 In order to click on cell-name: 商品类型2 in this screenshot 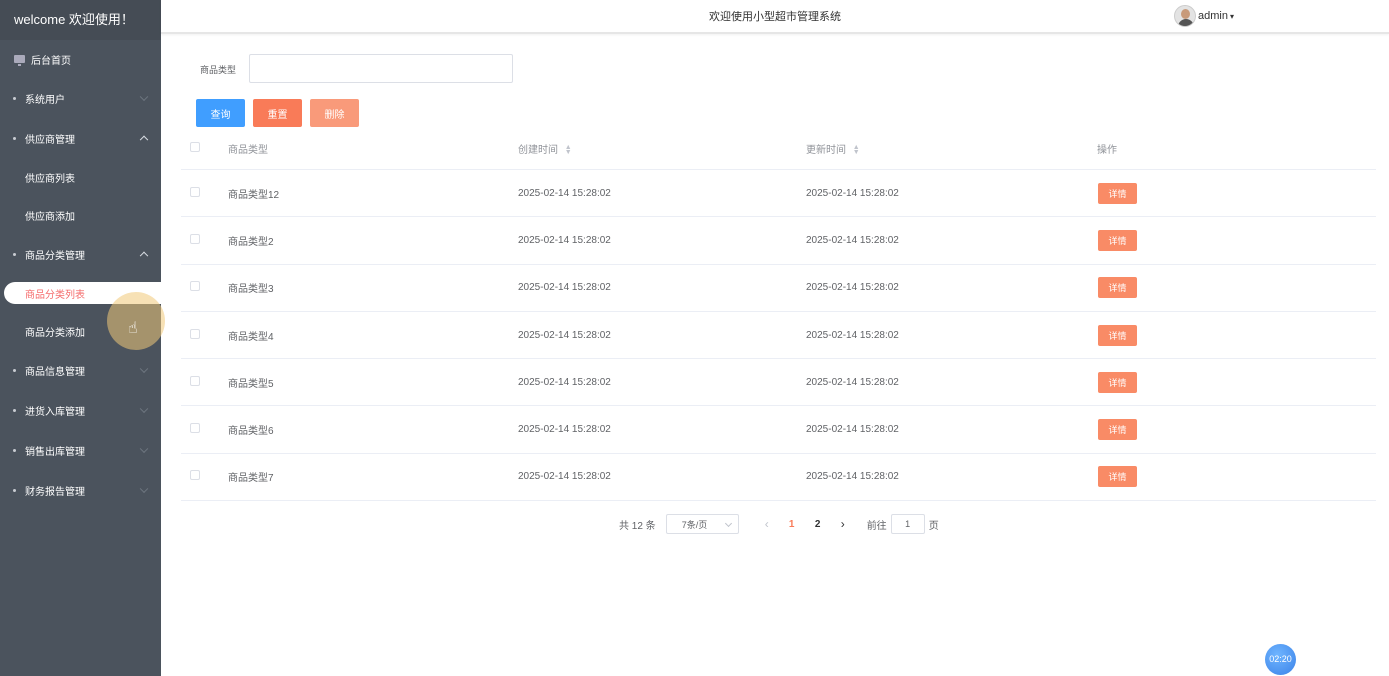, I will do `click(251, 242)`.